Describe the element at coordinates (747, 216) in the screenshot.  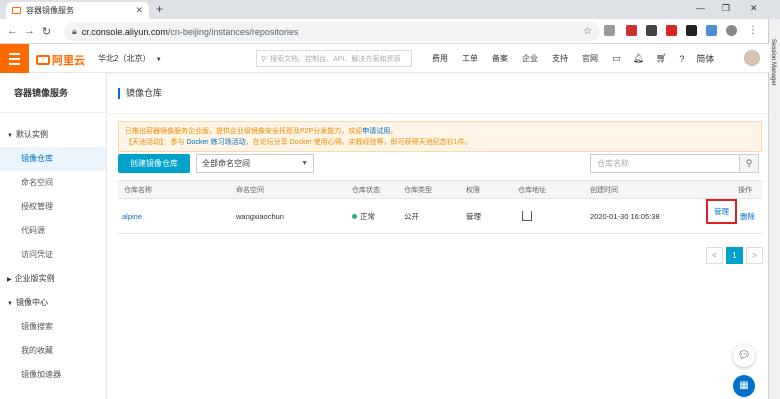
I see `delete-link: 删除` at that location.